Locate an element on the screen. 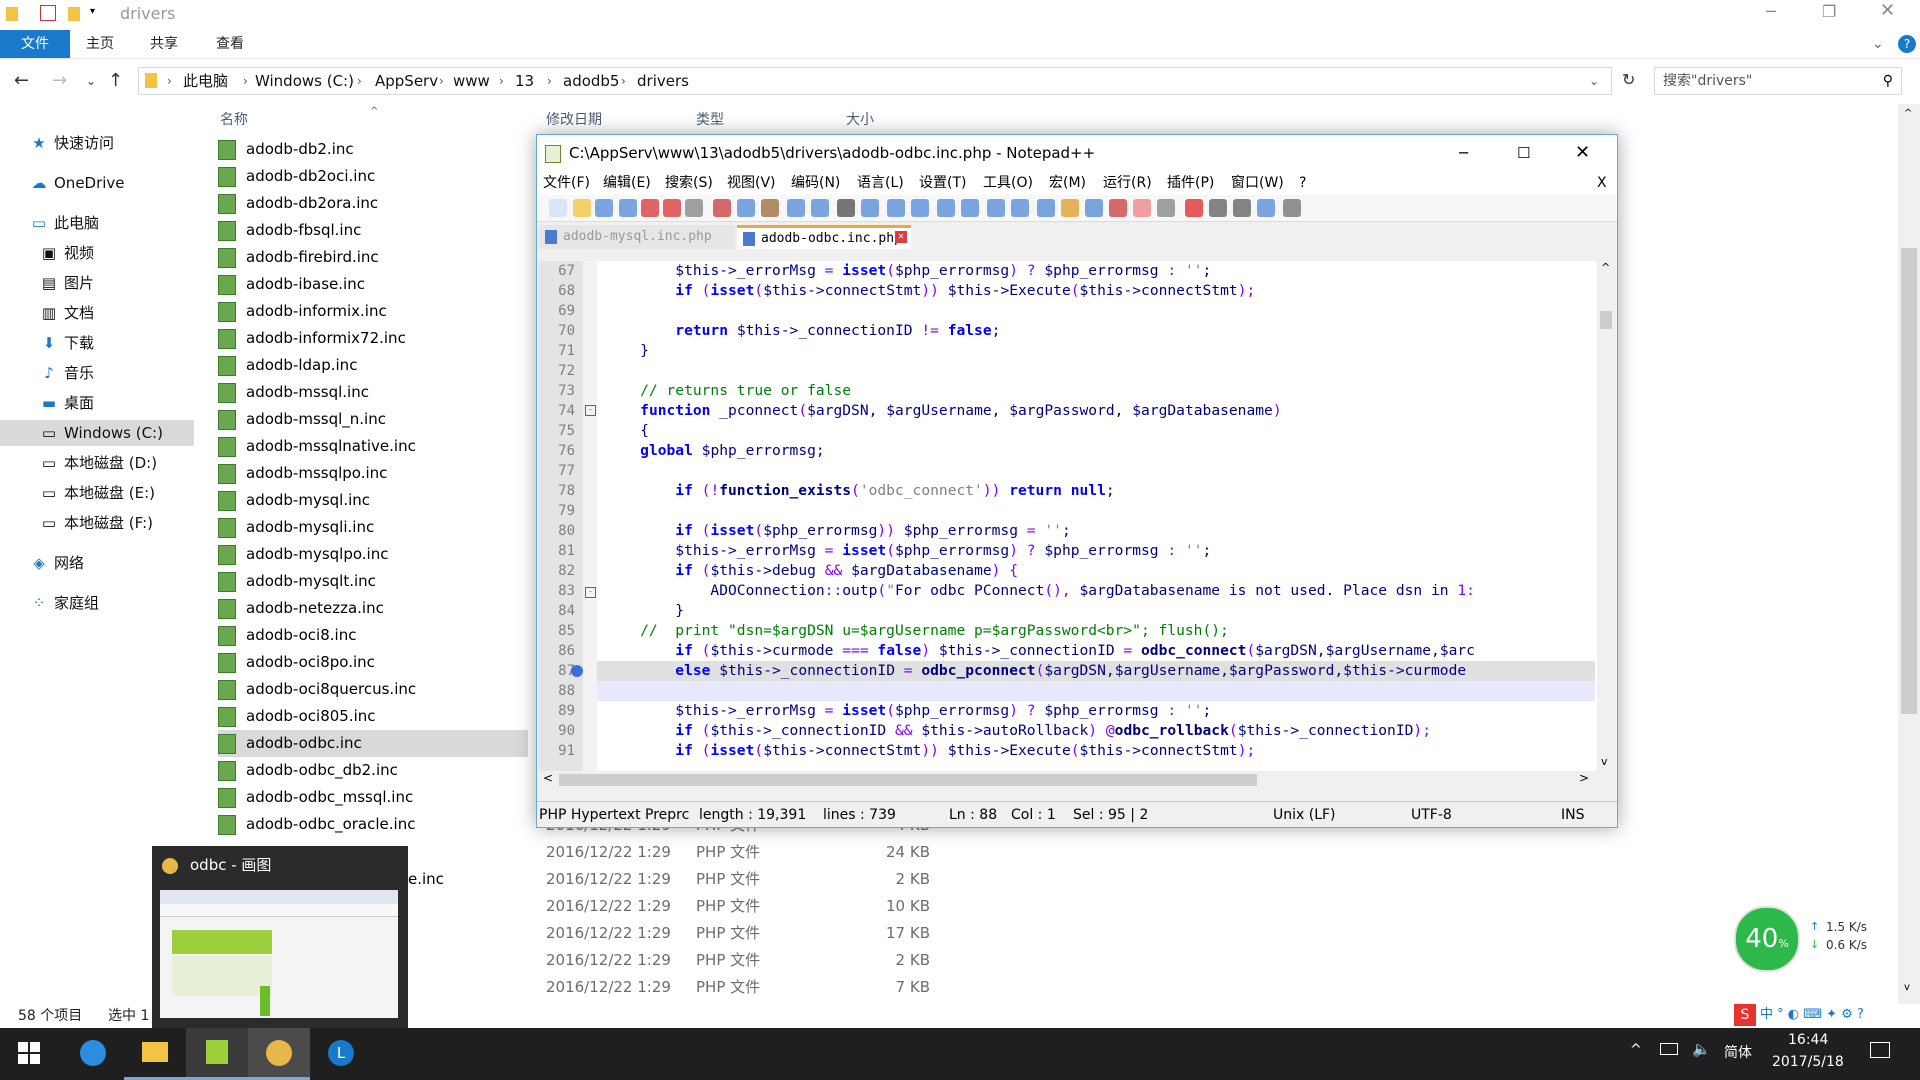  cut-icon is located at coordinates (722, 208).